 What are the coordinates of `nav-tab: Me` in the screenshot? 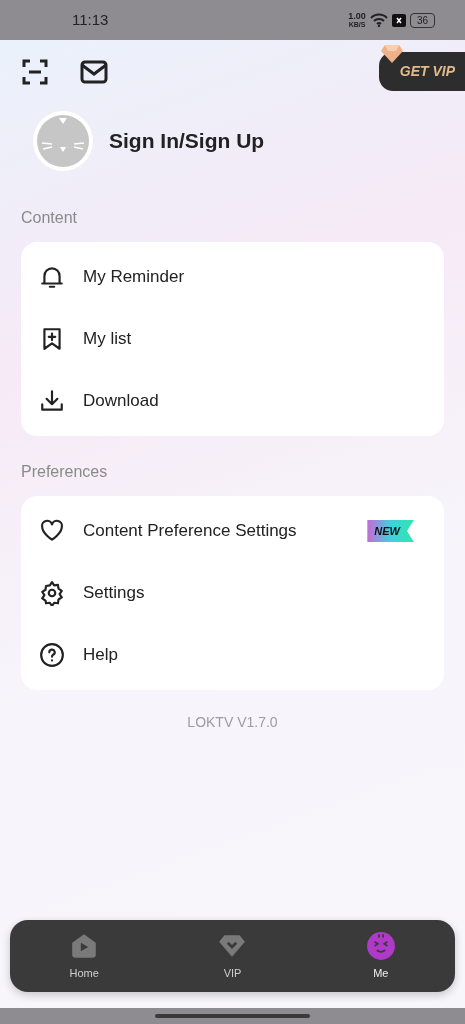 It's located at (380, 956).